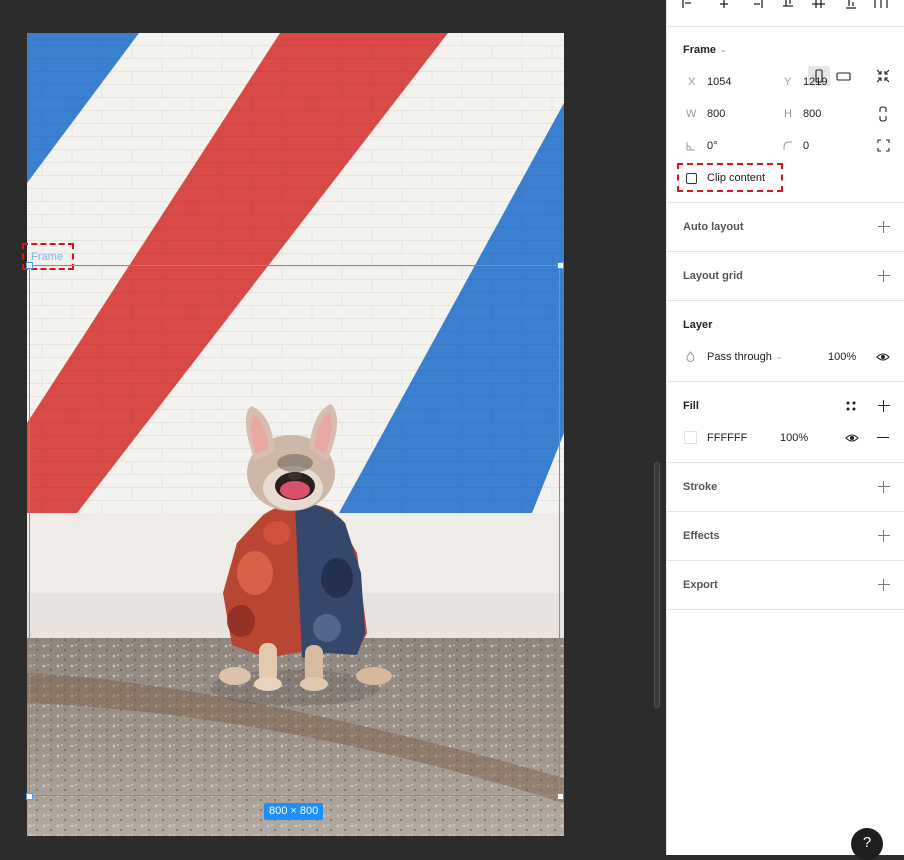  I want to click on fill-hex-input: FFFFFF, so click(727, 438).